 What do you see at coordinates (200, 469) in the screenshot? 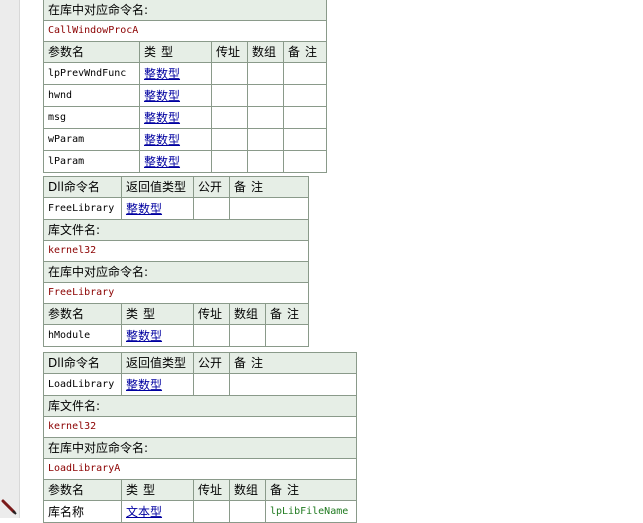
I see `lib-cmd-value: LoadLibraryA` at bounding box center [200, 469].